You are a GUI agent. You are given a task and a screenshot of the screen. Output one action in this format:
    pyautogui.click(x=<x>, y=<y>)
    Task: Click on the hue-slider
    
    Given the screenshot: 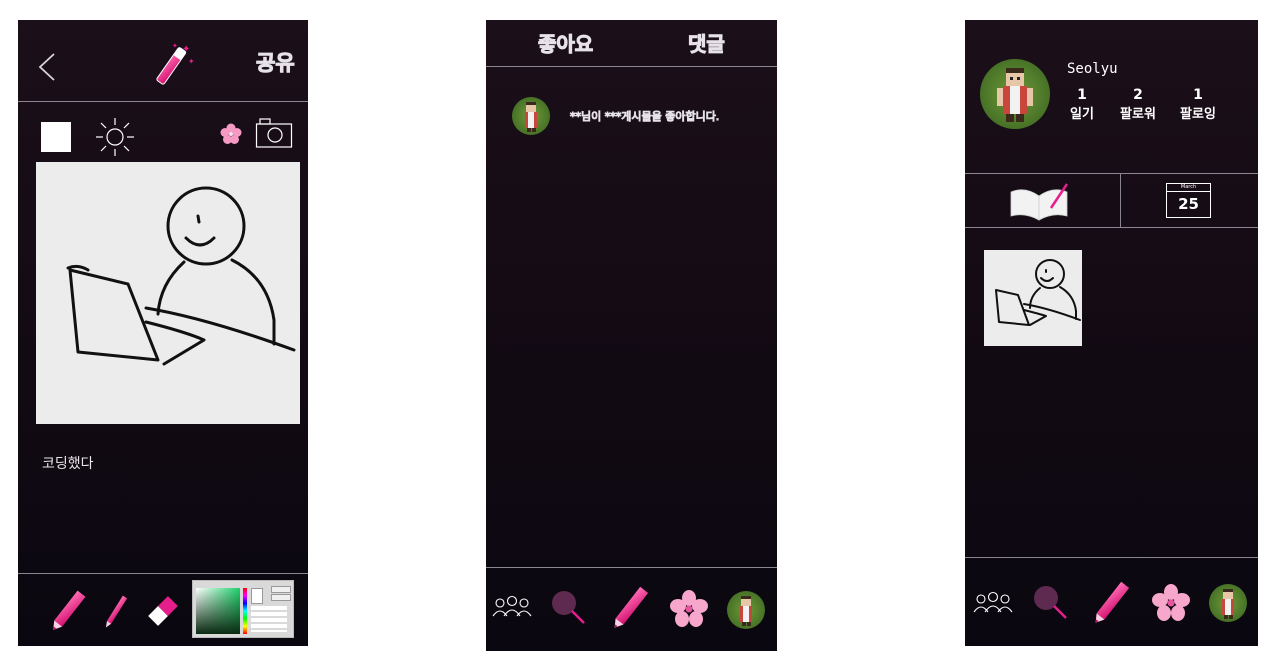 What is the action you would take?
    pyautogui.click(x=245, y=611)
    